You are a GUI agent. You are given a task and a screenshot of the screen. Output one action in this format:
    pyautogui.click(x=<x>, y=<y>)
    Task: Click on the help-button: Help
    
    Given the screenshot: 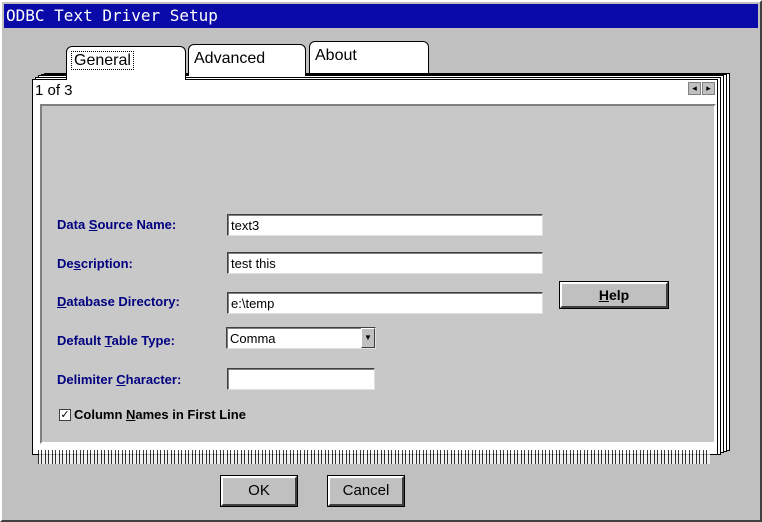 What is the action you would take?
    pyautogui.click(x=614, y=295)
    